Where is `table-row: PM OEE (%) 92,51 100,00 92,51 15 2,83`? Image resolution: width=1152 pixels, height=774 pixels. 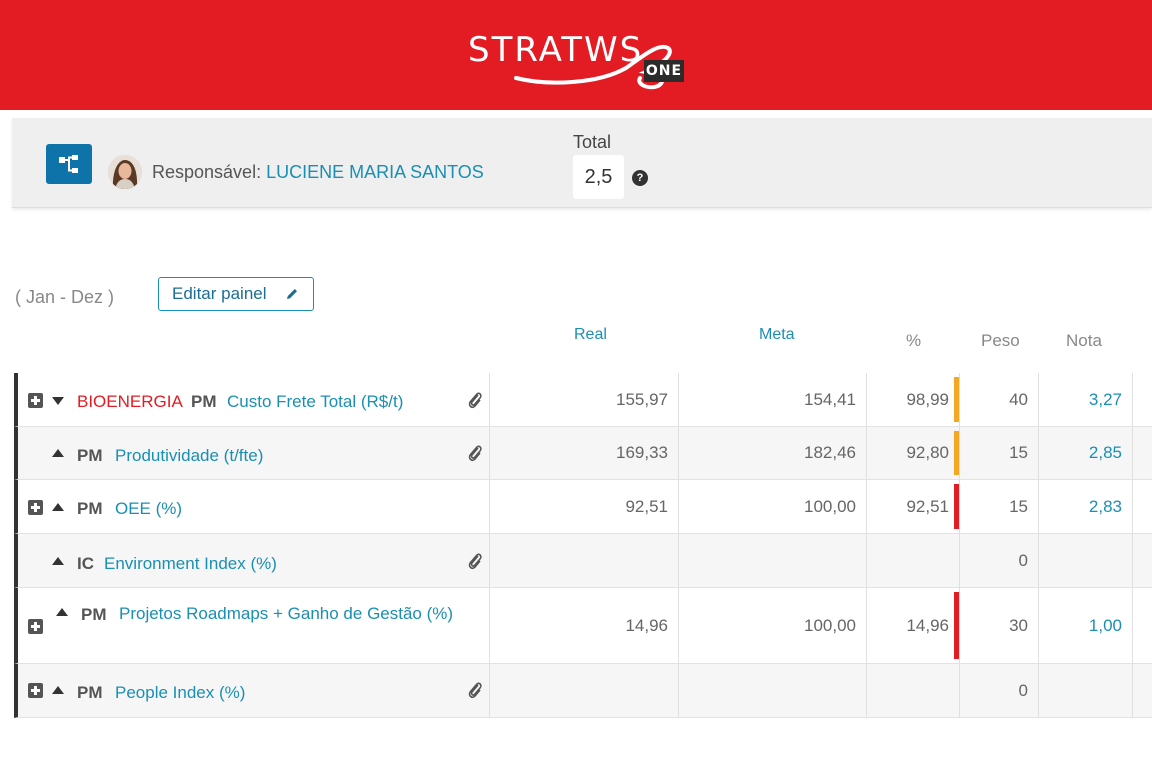
table-row: PM OEE (%) 92,51 100,00 92,51 15 2,83 is located at coordinates (583, 507).